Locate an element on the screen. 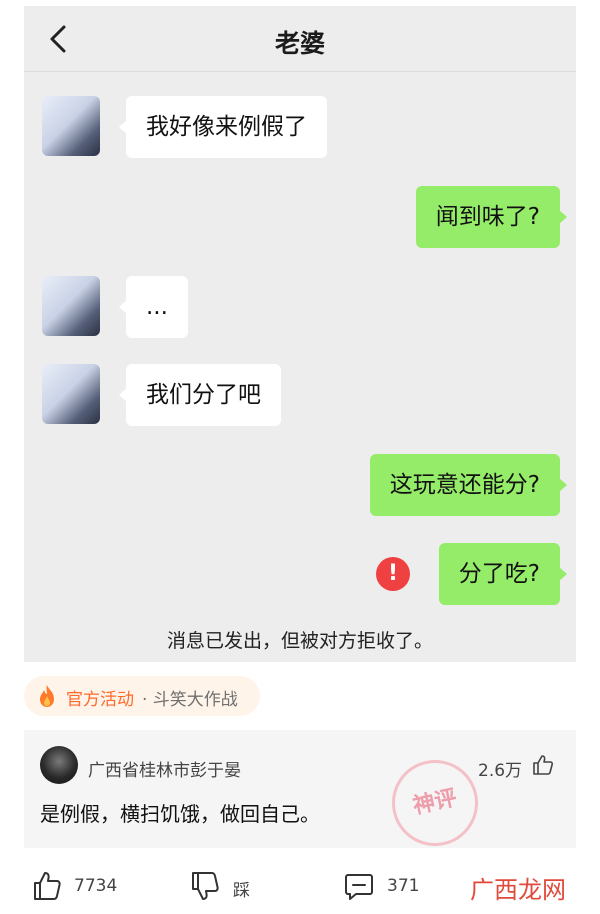  like-count: 7734 is located at coordinates (96, 886).